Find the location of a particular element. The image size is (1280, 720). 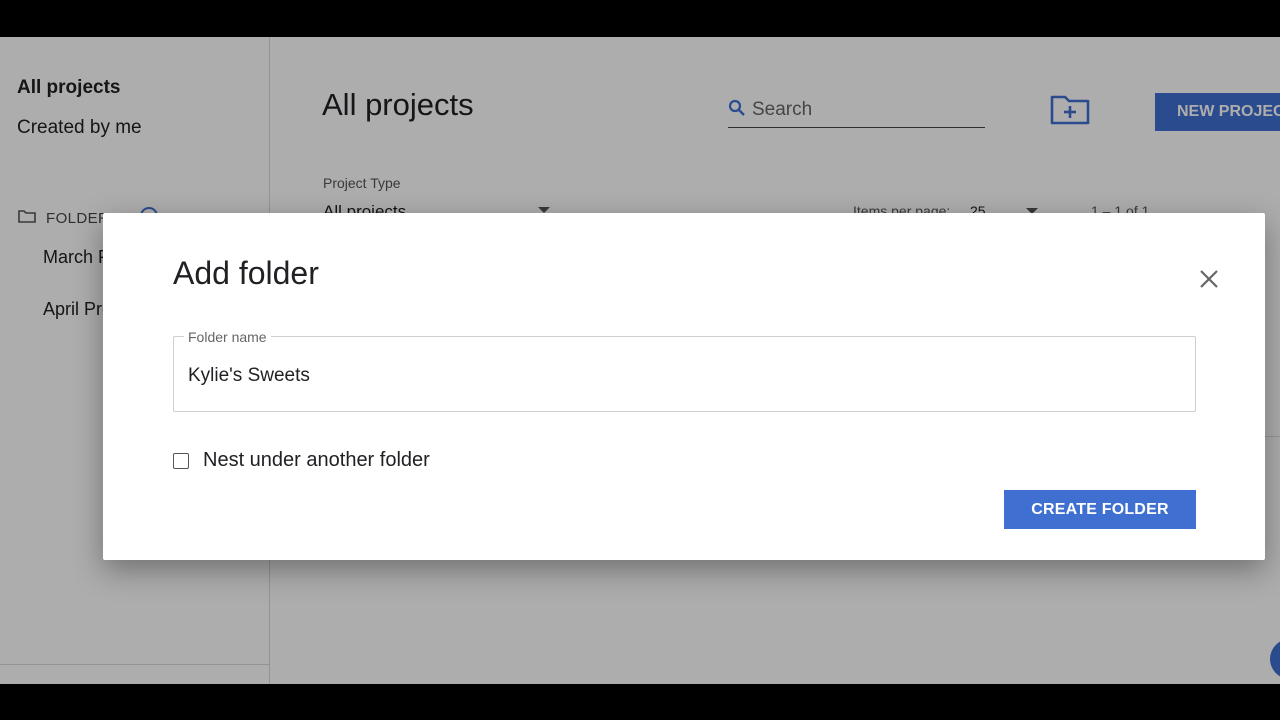

close-icon is located at coordinates (1209, 282).